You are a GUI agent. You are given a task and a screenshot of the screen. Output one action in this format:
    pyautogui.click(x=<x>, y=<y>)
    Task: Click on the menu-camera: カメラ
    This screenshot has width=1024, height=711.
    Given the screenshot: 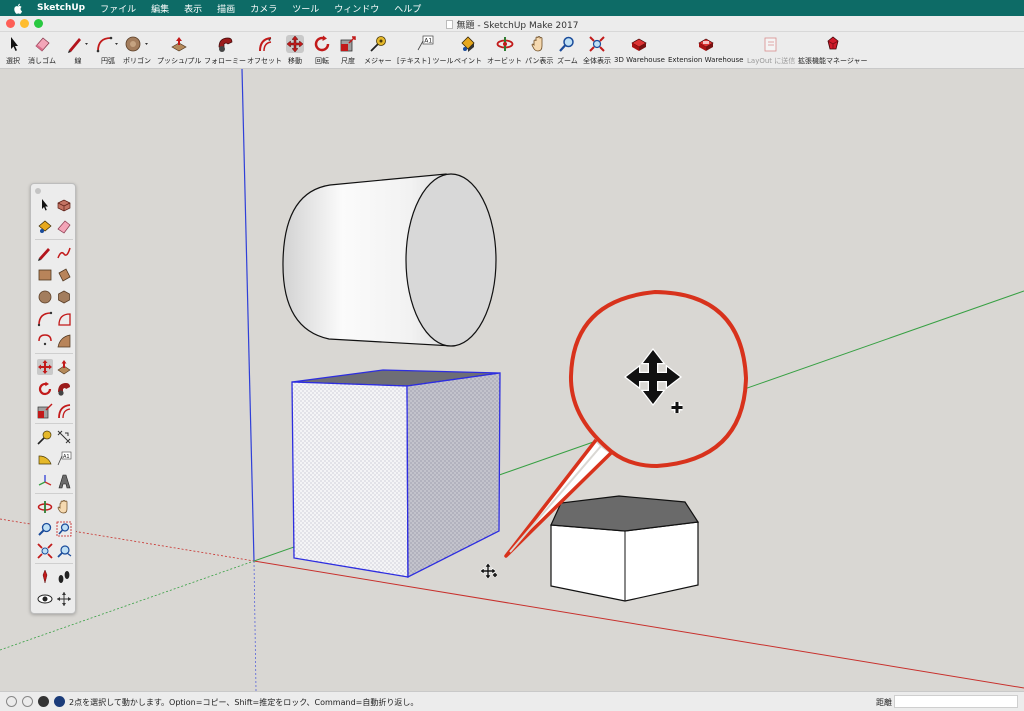 What is the action you would take?
    pyautogui.click(x=263, y=8)
    